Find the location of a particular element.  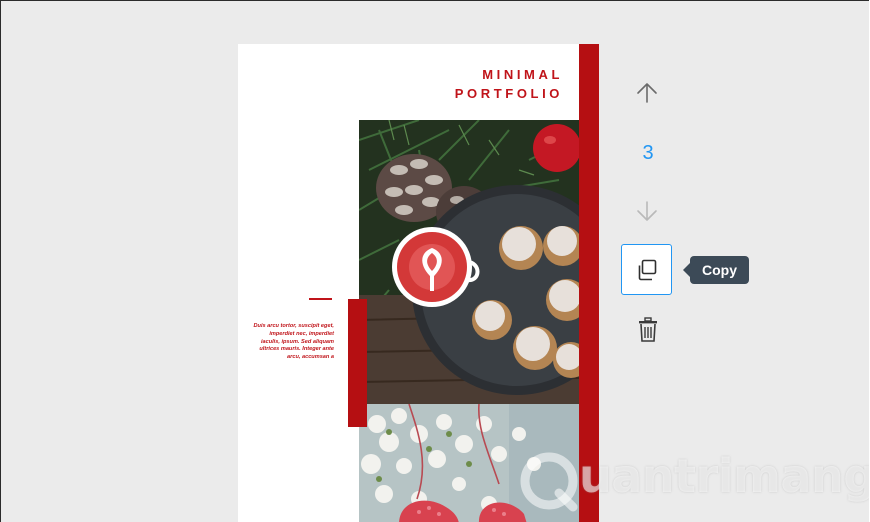

trash-icon is located at coordinates (648, 329).